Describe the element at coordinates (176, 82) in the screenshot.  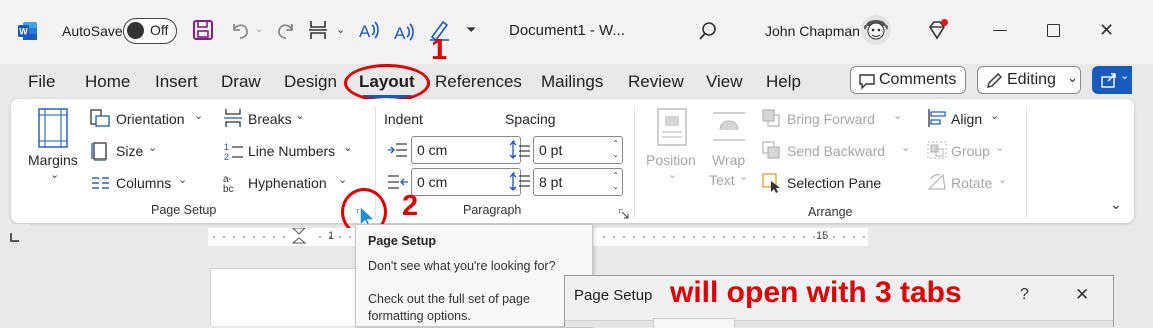
I see `tab-insert: Insert` at that location.